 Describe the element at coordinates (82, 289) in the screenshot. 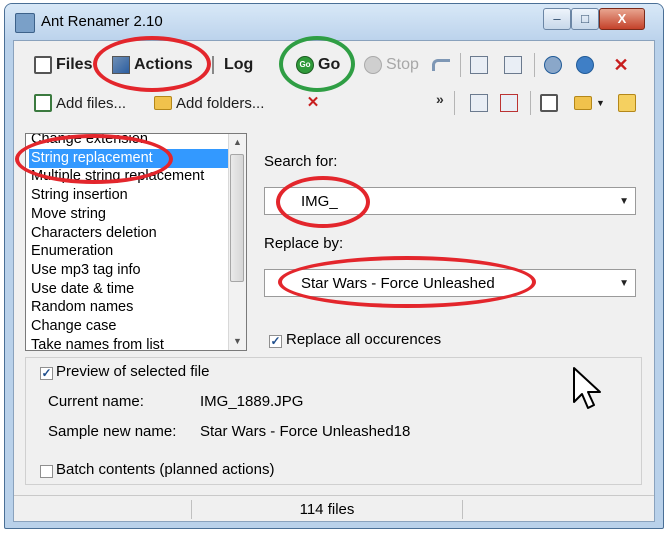

I see `list-item: Use date & time` at that location.